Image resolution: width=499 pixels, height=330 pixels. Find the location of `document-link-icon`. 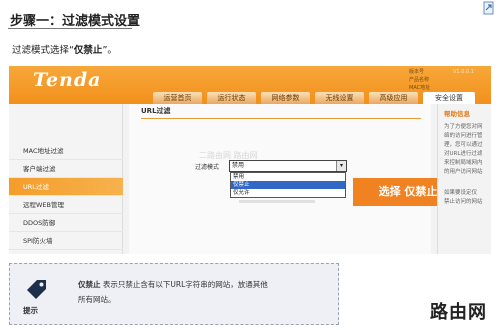

document-link-icon is located at coordinates (489, 8).